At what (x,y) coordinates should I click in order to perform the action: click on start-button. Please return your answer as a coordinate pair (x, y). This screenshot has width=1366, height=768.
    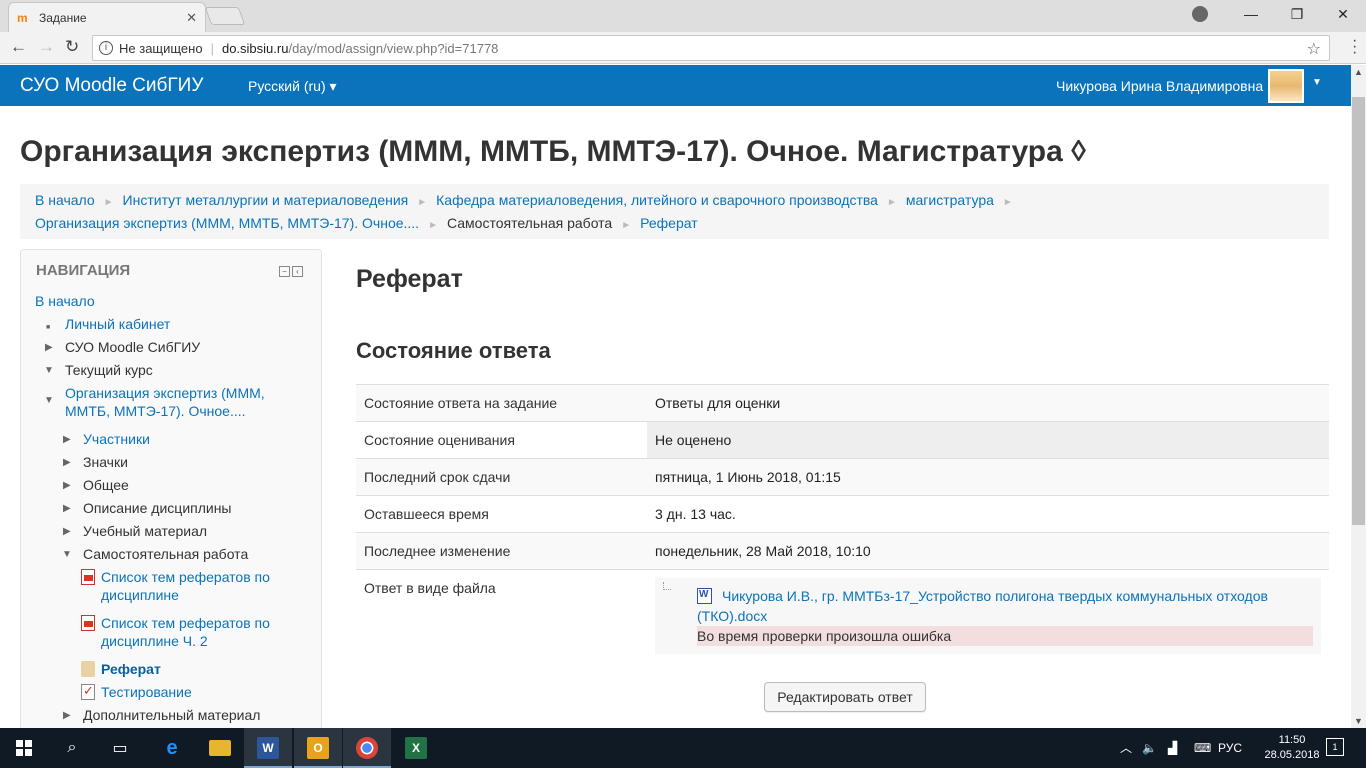
    Looking at the image, I should click on (24, 748).